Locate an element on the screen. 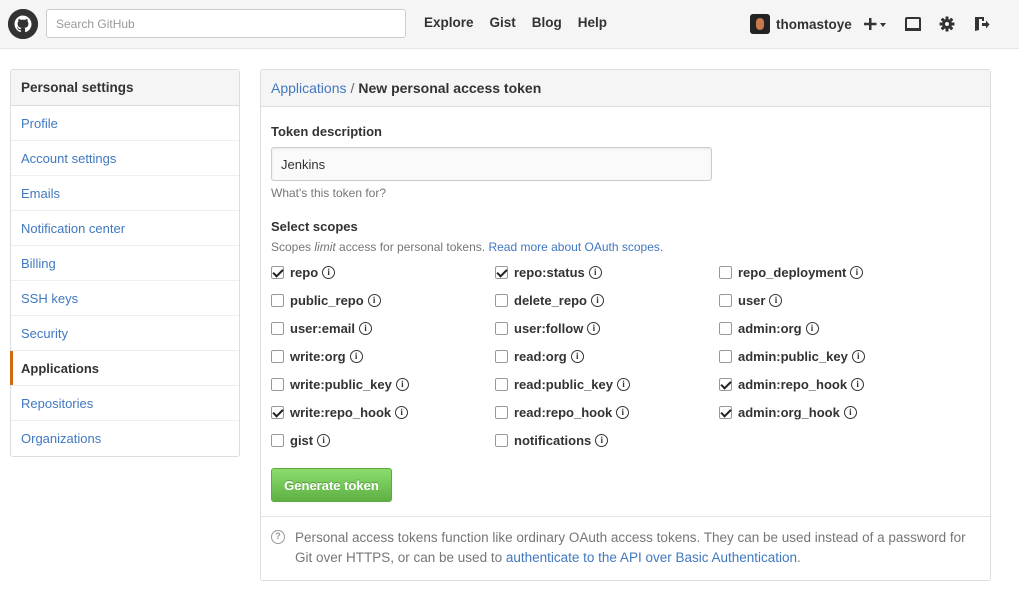  nav-gist: Gist is located at coordinates (503, 22).